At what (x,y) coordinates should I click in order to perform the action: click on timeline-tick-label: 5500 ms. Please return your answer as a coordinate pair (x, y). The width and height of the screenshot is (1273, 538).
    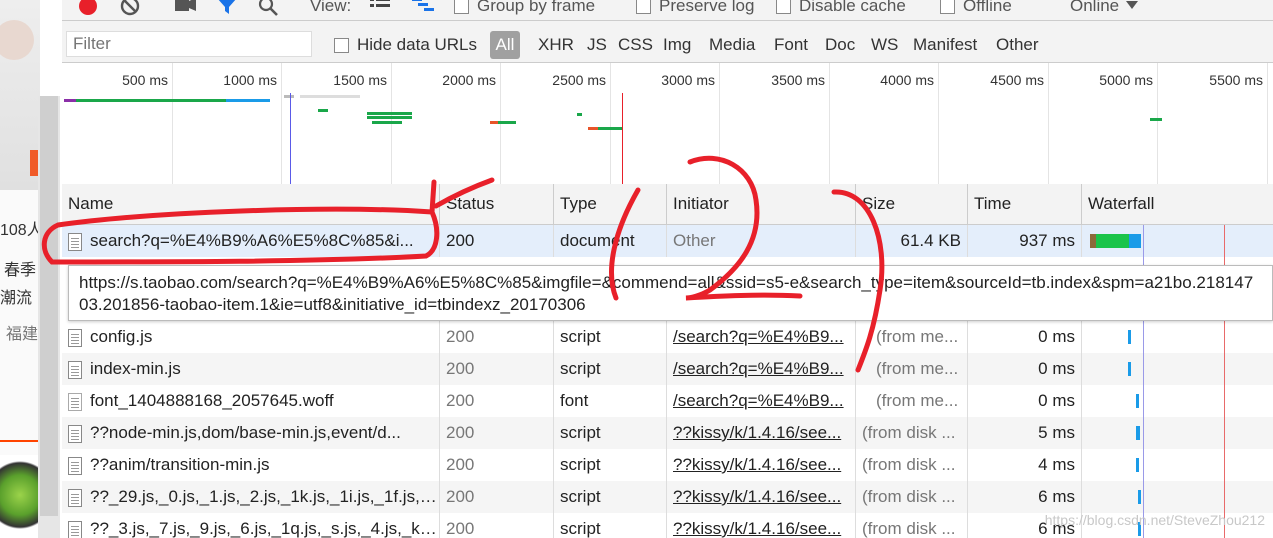
    Looking at the image, I should click on (1236, 80).